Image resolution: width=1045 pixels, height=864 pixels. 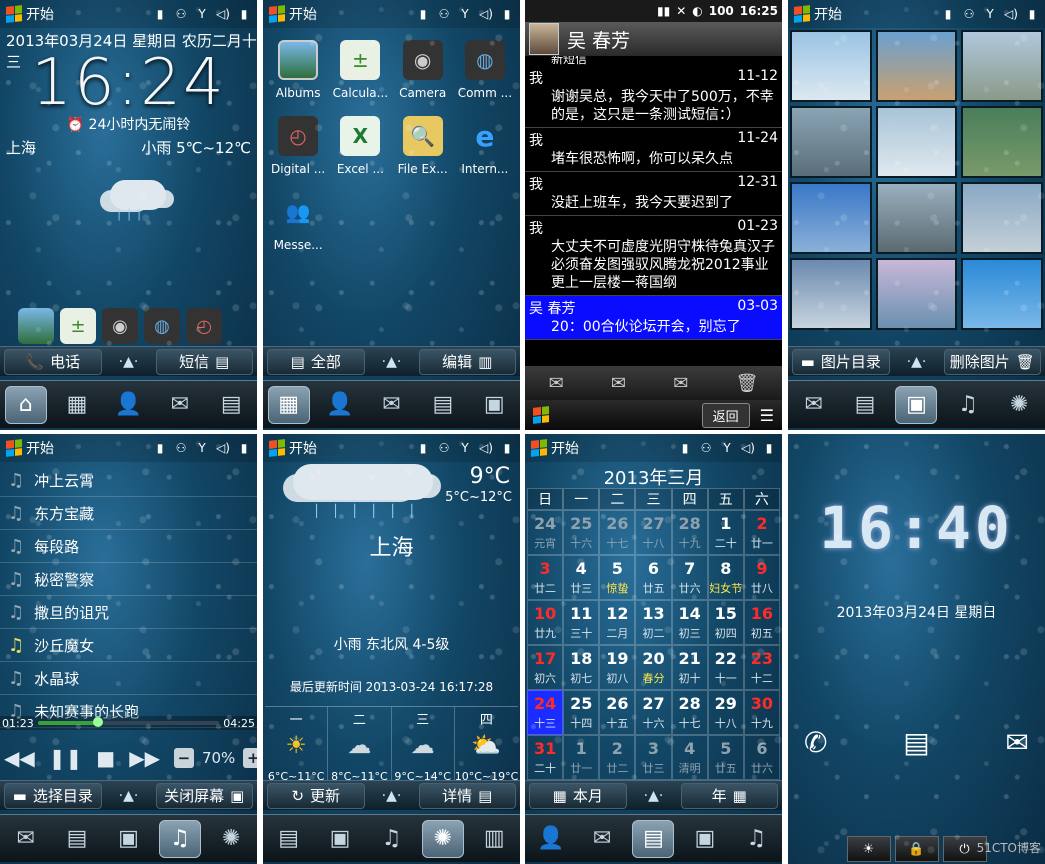 What do you see at coordinates (97, 722) in the screenshot?
I see `seek-handle` at bounding box center [97, 722].